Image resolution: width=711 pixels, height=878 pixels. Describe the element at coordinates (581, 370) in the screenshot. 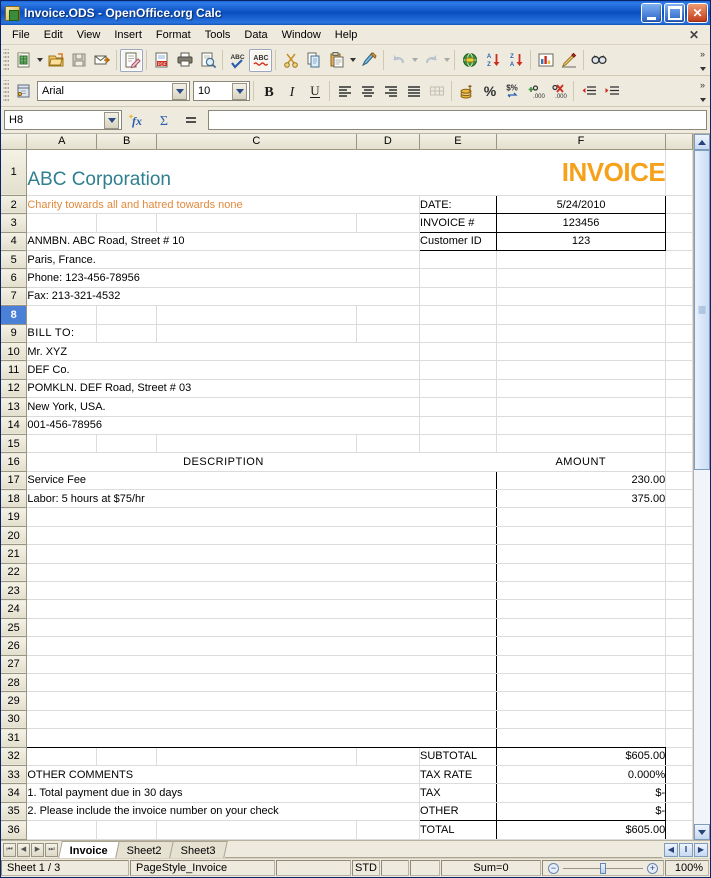

I see `cell-f11` at that location.